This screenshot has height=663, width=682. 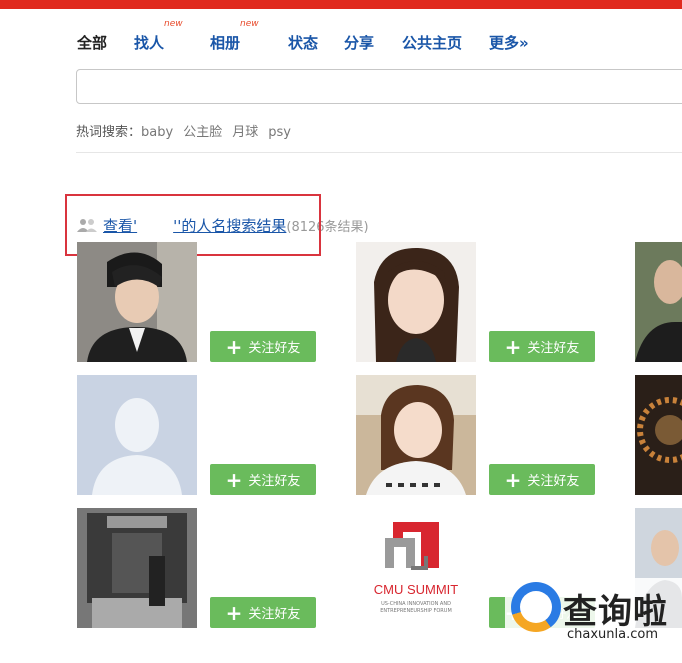 What do you see at coordinates (303, 42) in the screenshot?
I see `tab-status: 状态` at bounding box center [303, 42].